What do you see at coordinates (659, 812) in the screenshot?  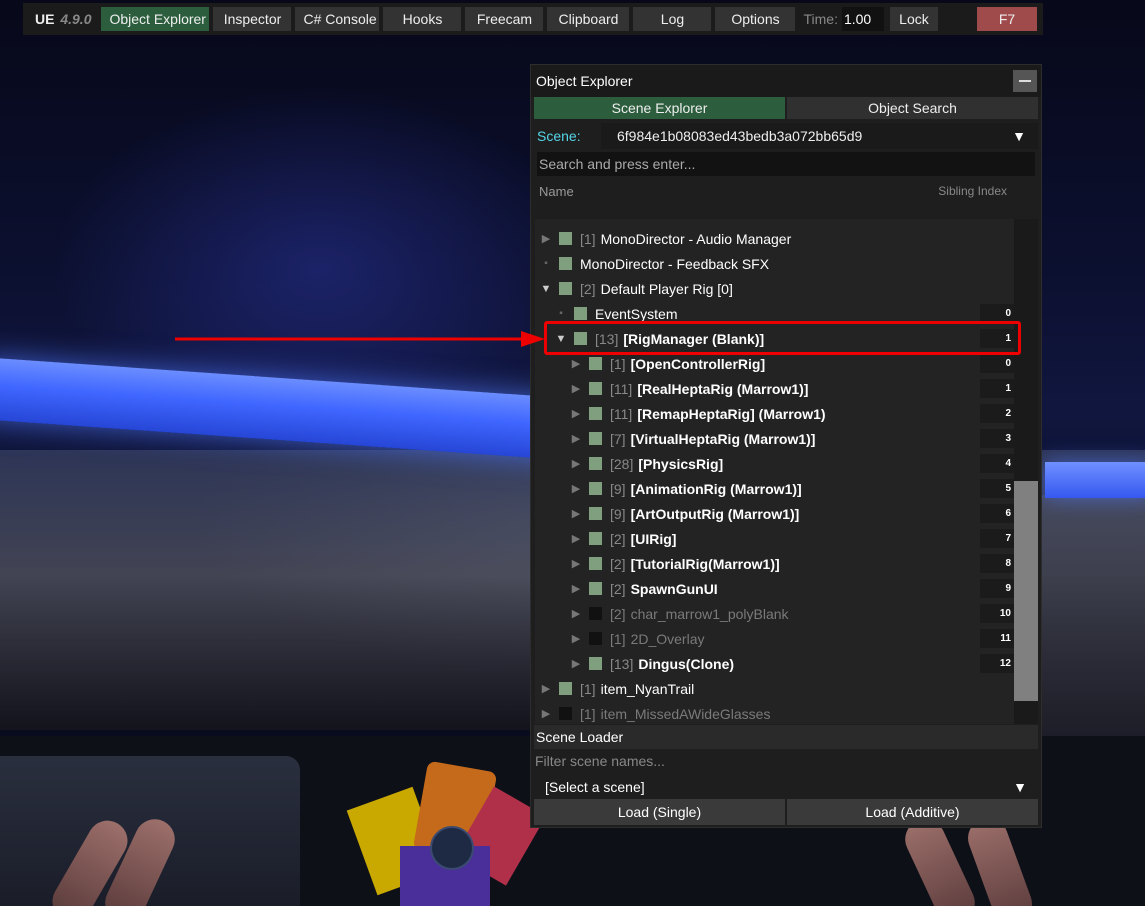 I see `load-single-button: Load (Single)` at bounding box center [659, 812].